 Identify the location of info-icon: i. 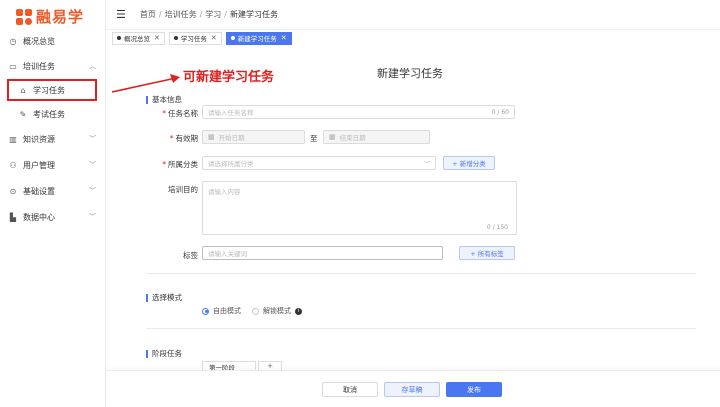
(298, 311).